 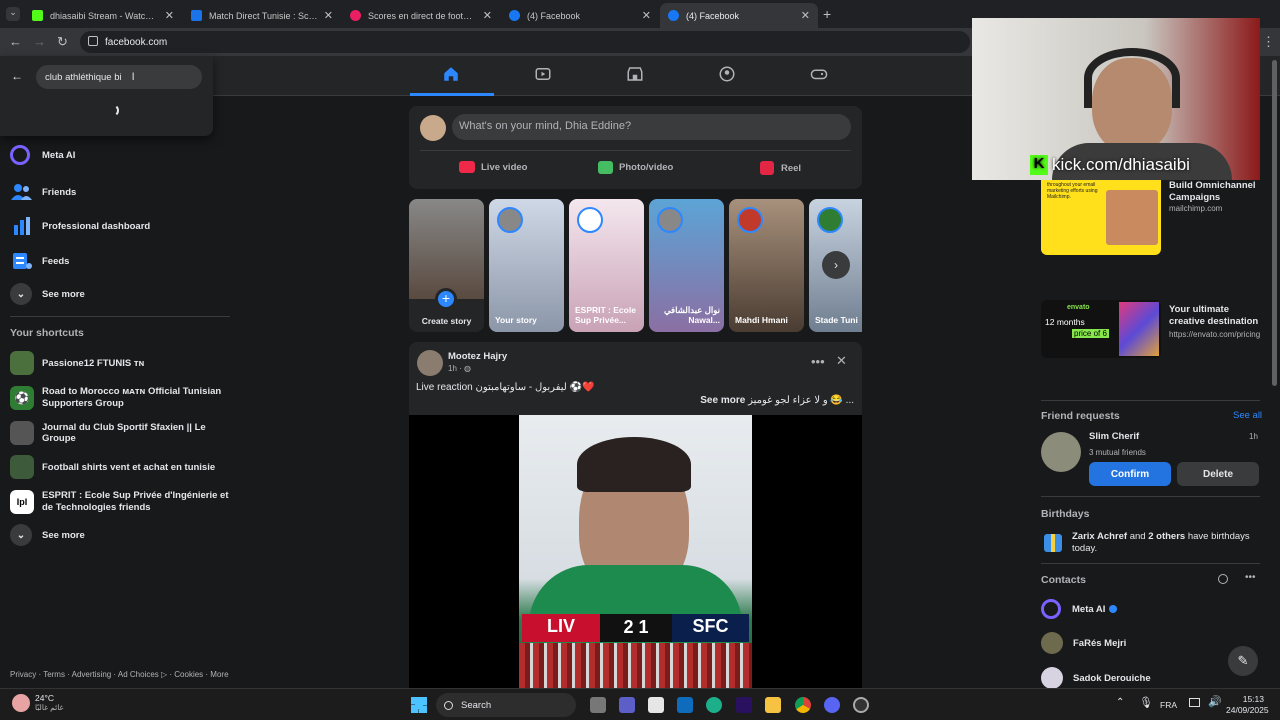 I want to click on site-info-icon, so click(x=93, y=41).